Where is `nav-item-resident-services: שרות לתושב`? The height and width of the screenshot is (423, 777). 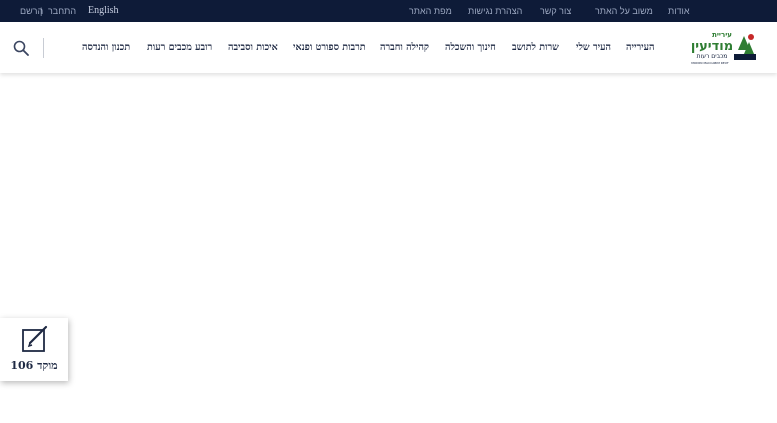 nav-item-resident-services: שרות לתושב is located at coordinates (535, 47).